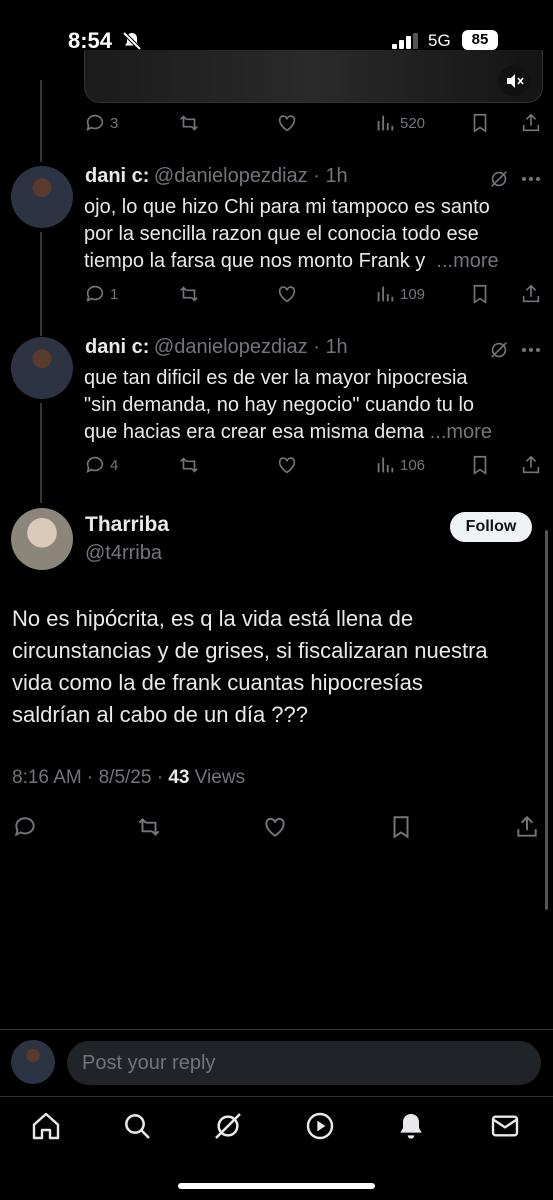 The height and width of the screenshot is (1200, 553). I want to click on silent-bell-icon, so click(132, 41).